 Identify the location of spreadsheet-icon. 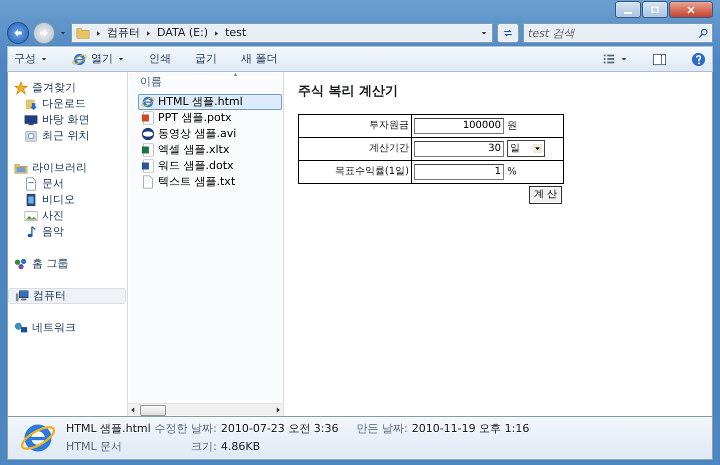
(148, 150).